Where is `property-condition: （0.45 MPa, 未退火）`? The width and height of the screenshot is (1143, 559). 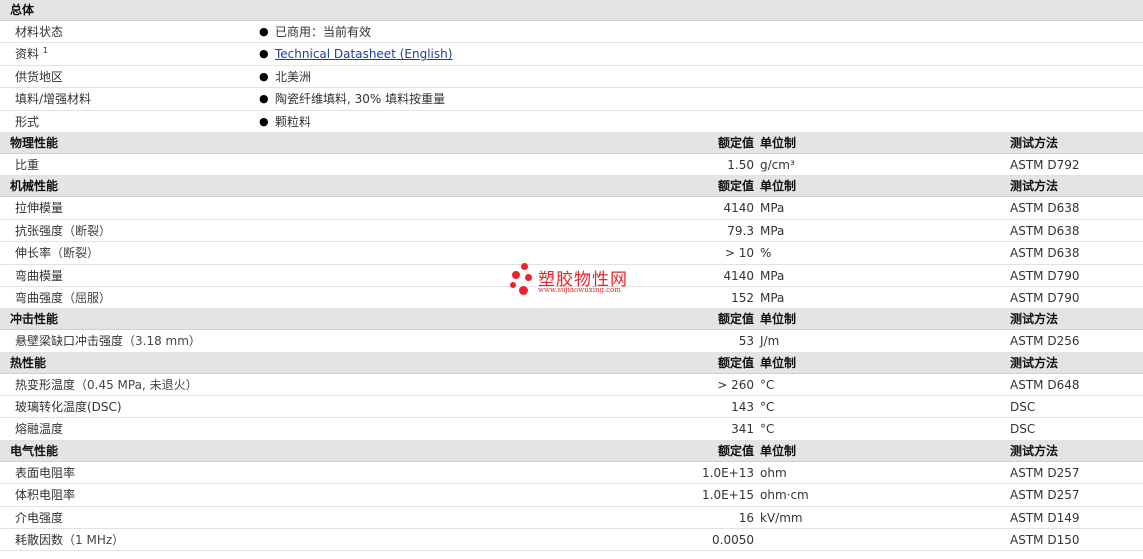
property-condition: （0.45 MPa, 未退火） is located at coordinates (136, 384).